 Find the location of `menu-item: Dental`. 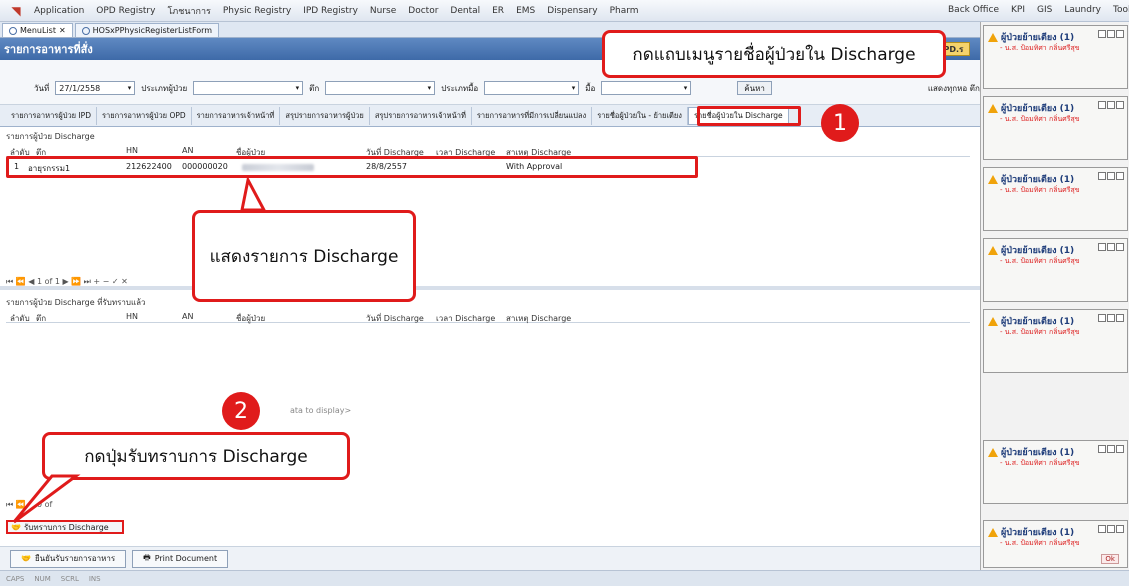

menu-item: Dental is located at coordinates (465, 11).